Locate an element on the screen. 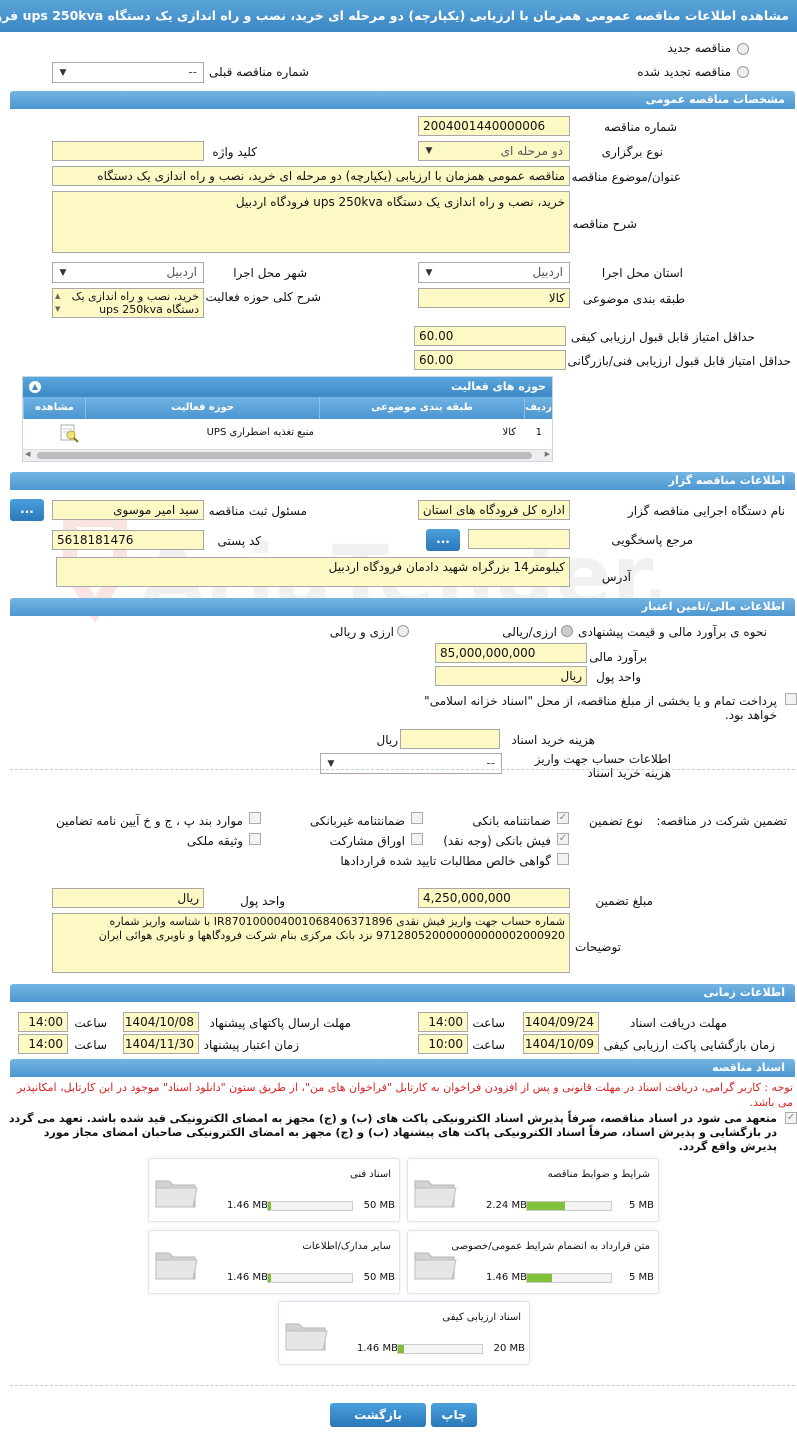 This screenshot has height=1432, width=797. ref-field is located at coordinates (519, 539).